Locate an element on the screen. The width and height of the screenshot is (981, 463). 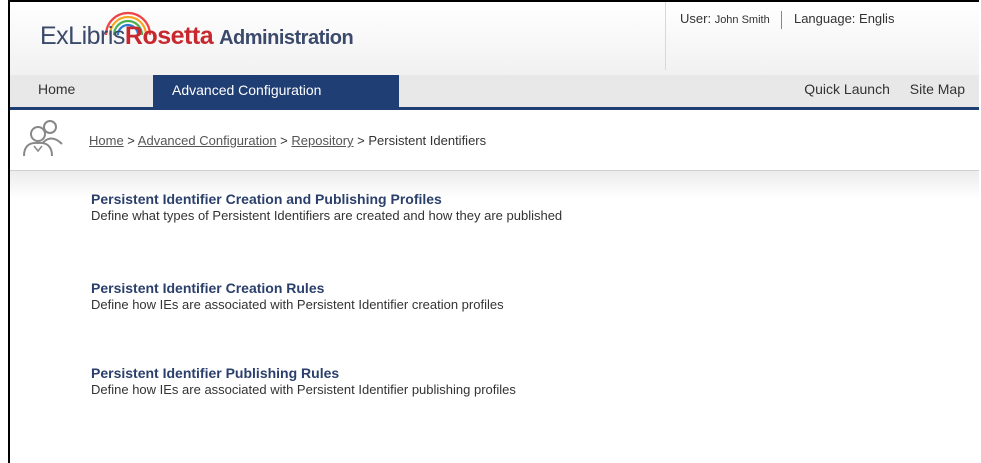
nav-tab-advanced-configuration: Advanced Configuration is located at coordinates (276, 91).